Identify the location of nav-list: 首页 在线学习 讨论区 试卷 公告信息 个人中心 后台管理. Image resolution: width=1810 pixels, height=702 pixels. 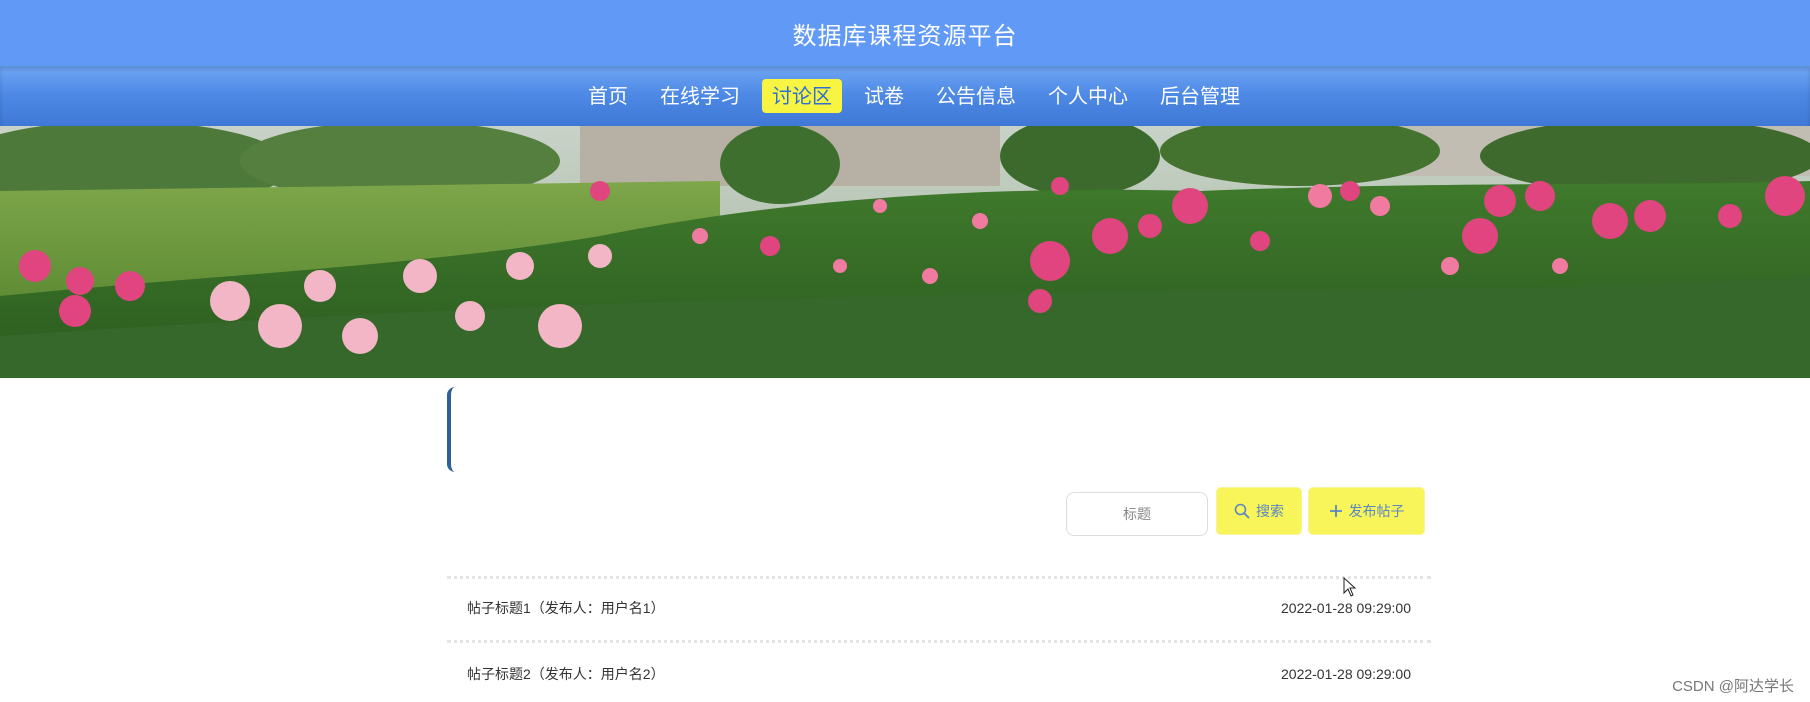
(914, 96).